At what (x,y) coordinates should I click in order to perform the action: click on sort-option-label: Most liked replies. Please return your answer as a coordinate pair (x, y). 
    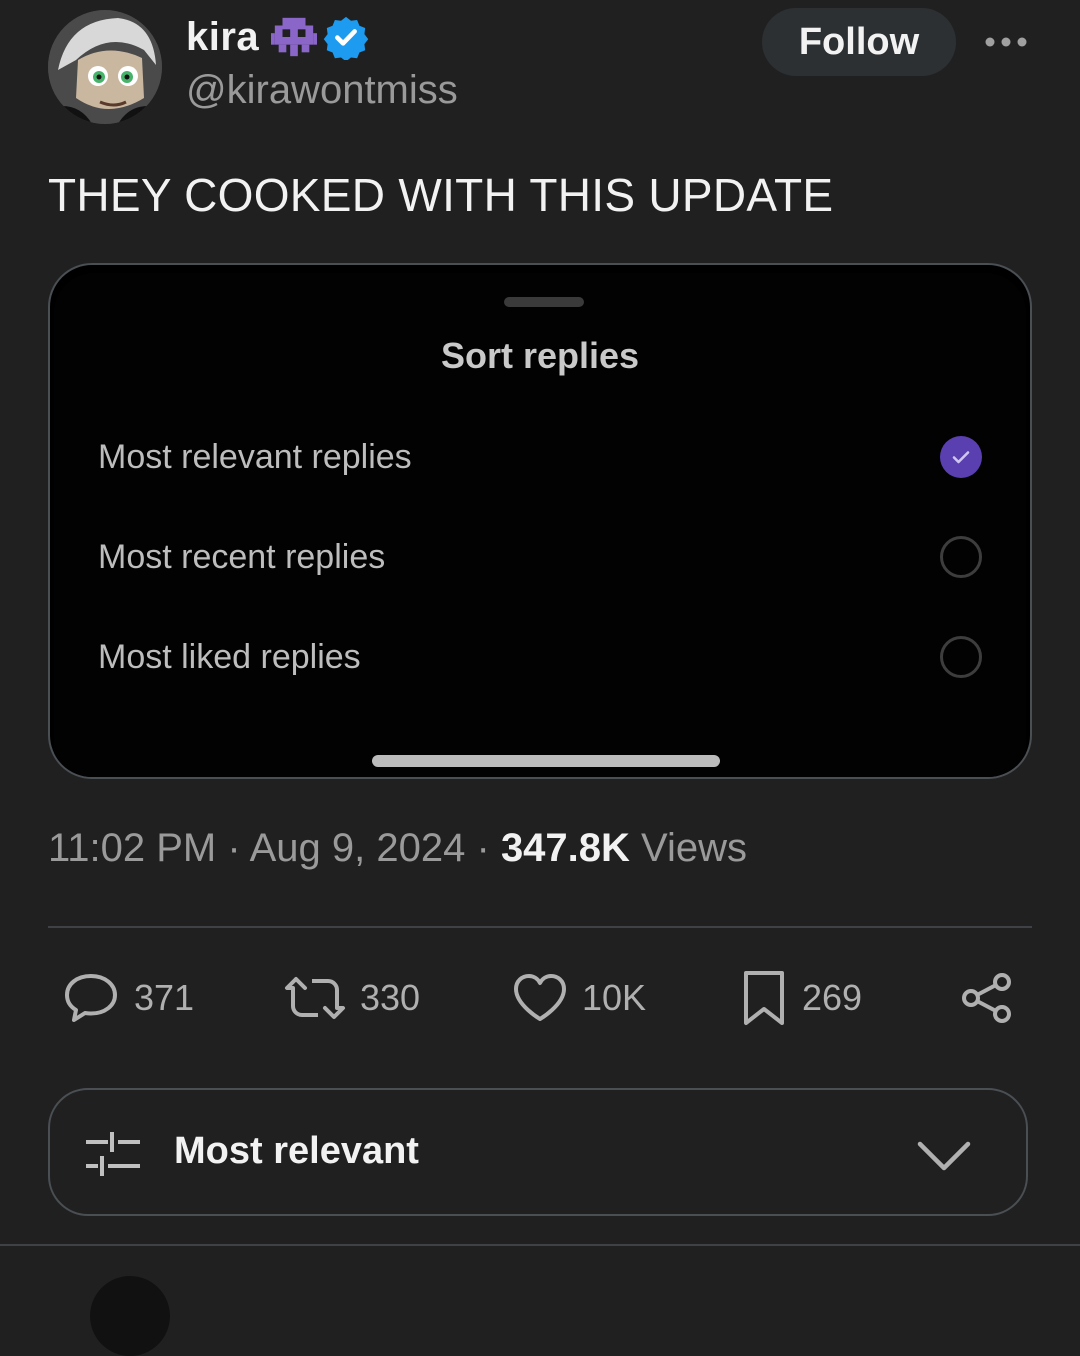
    Looking at the image, I should click on (229, 656).